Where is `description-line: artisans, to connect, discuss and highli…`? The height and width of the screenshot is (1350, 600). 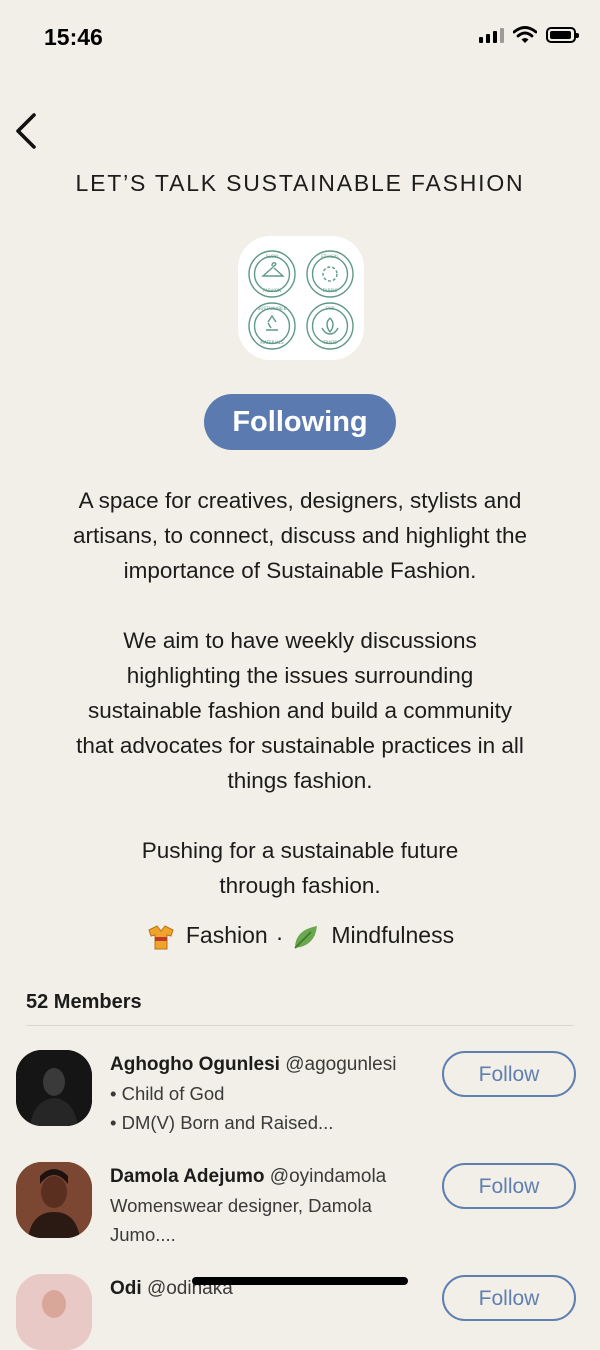
description-line: artisans, to connect, discuss and highli… is located at coordinates (300, 535).